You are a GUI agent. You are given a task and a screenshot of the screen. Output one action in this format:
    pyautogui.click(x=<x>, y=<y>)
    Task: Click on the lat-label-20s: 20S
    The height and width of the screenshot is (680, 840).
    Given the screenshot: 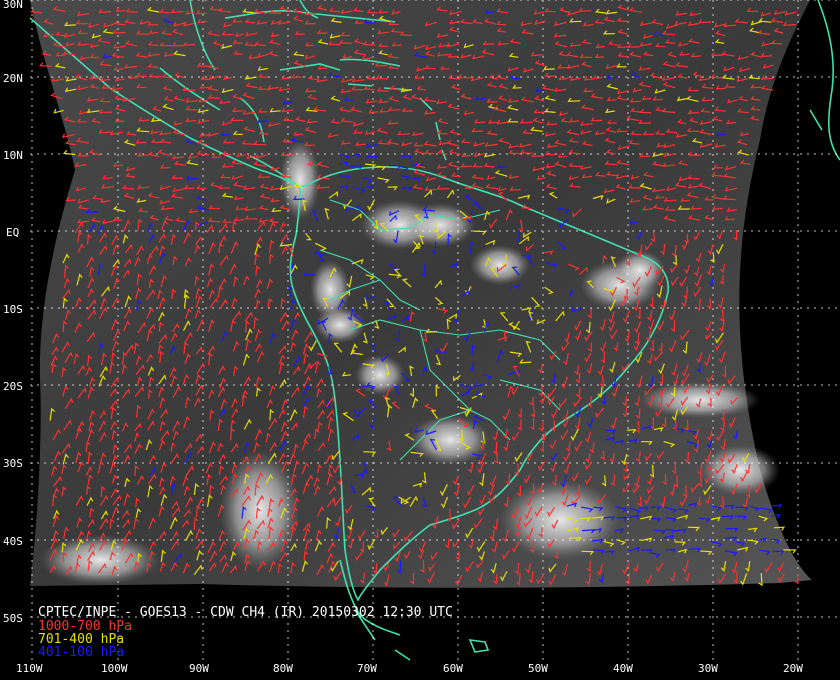 What is the action you would take?
    pyautogui.click(x=13, y=386)
    